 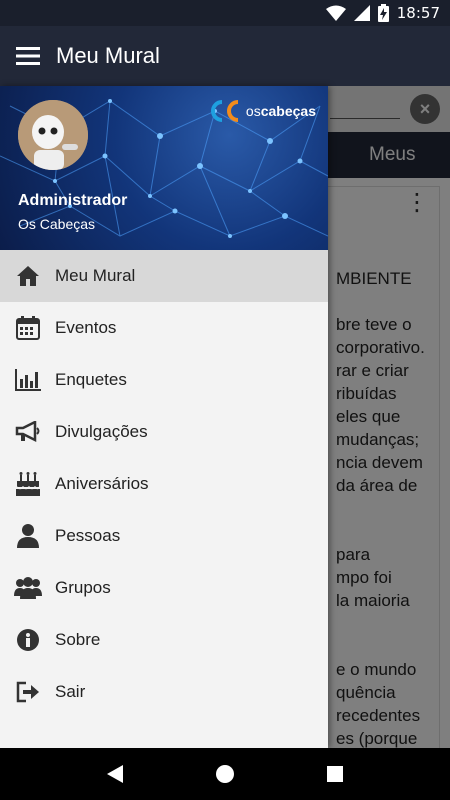 What do you see at coordinates (28, 56) in the screenshot?
I see `menu-icon` at bounding box center [28, 56].